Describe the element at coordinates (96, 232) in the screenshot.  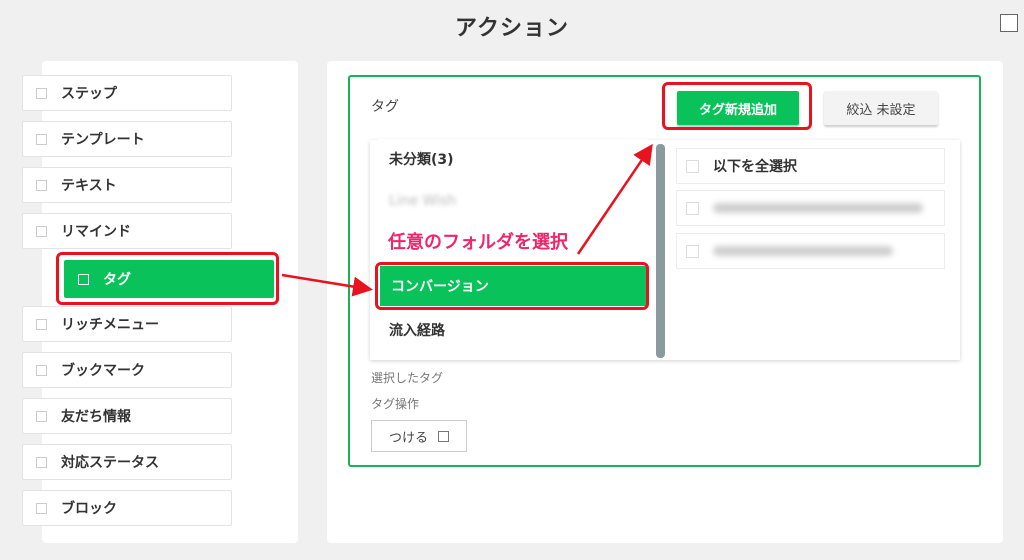
I see `menu-item-label: リマインド` at that location.